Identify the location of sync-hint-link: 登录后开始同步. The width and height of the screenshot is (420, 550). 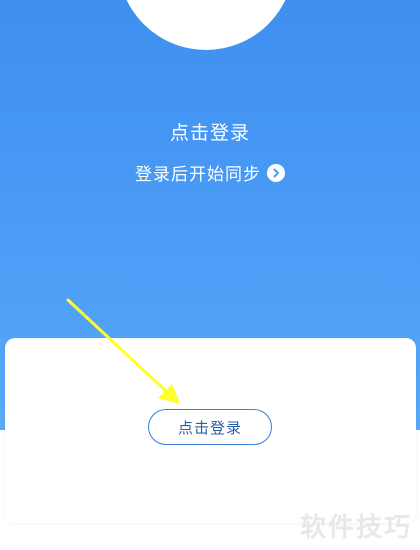
(210, 172).